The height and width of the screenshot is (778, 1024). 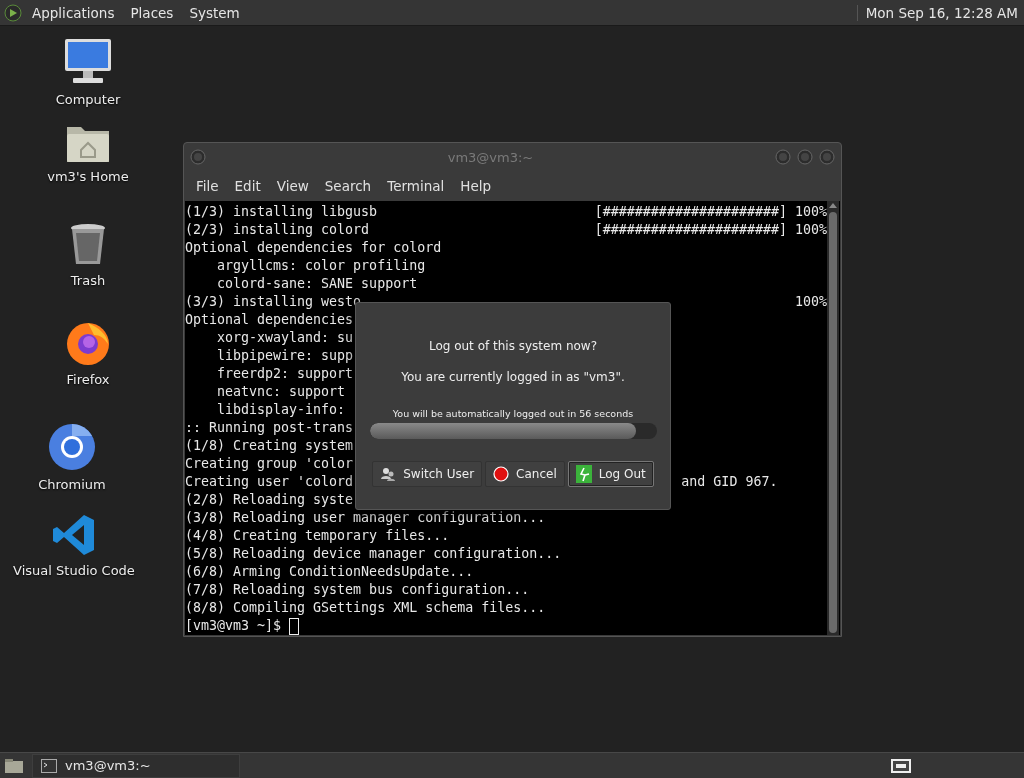 I want to click on terminal-line: Optional dependencies, so click(x=269, y=320).